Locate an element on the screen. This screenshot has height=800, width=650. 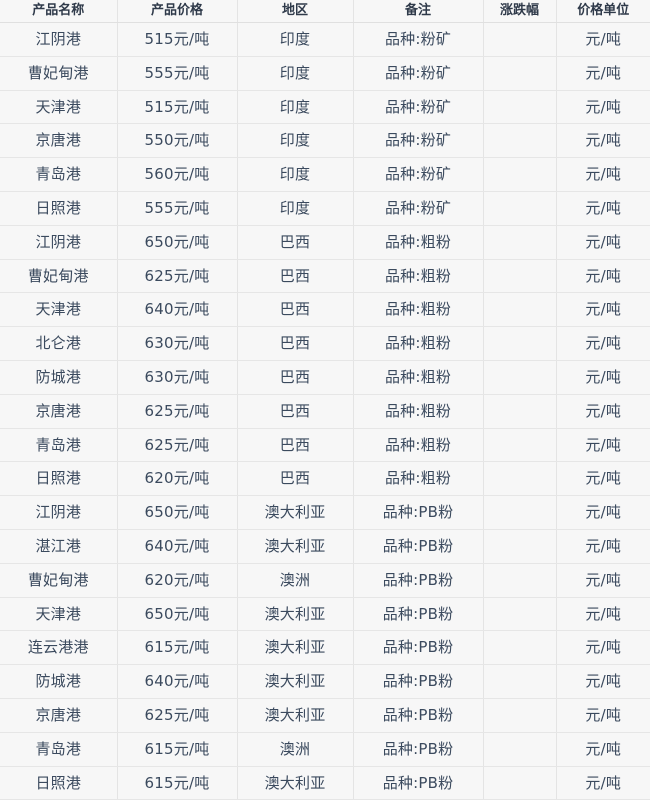
column-header-change: 涨跌幅 is located at coordinates (520, 11).